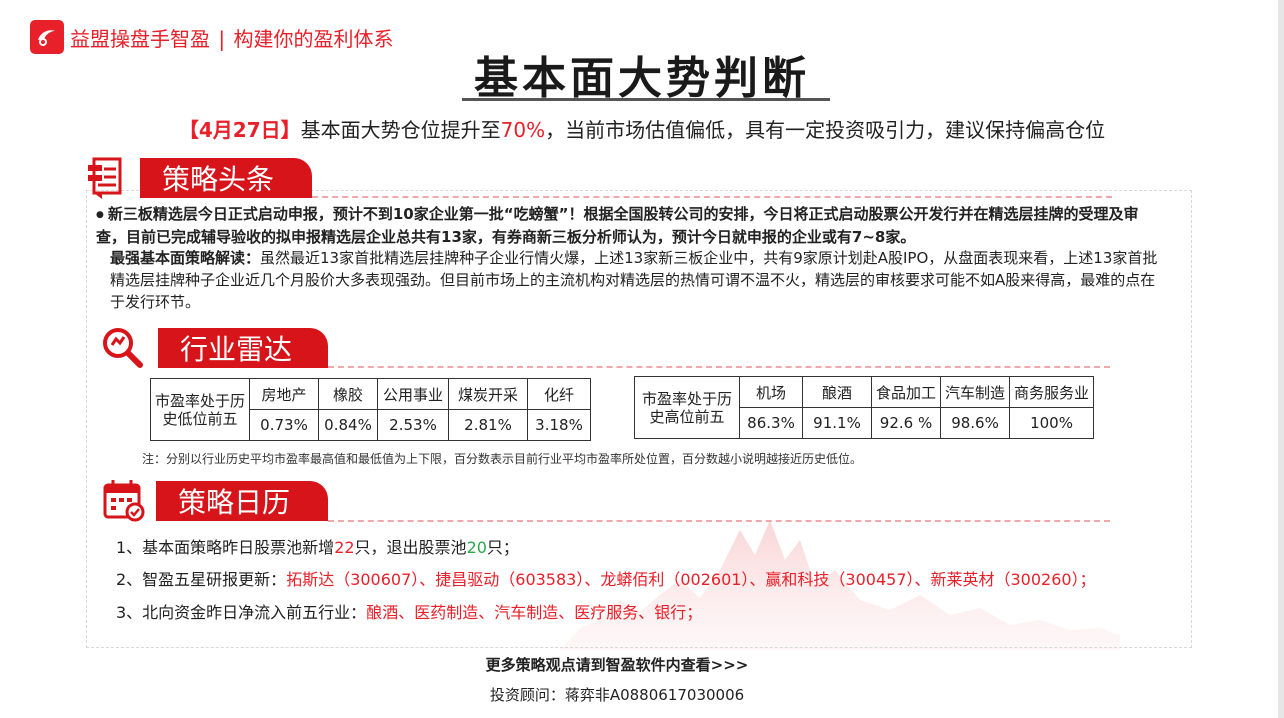 This screenshot has height=718, width=1284. I want to click on high-value-4: 100%, so click(1052, 423).